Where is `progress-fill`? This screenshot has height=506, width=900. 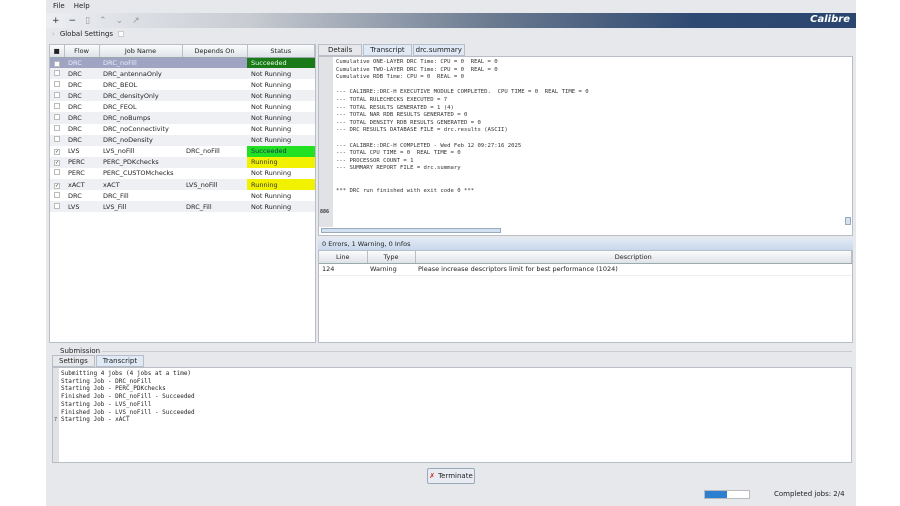
progress-fill is located at coordinates (716, 494).